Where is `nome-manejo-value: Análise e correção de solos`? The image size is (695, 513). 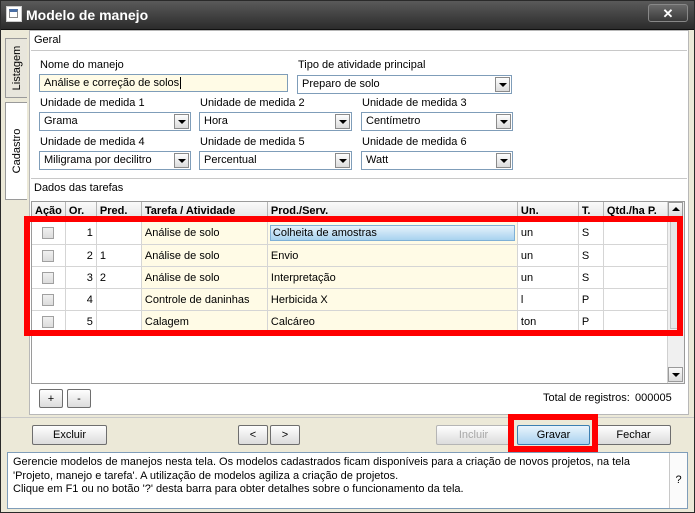
nome-manejo-value: Análise e correção de solos is located at coordinates (112, 83).